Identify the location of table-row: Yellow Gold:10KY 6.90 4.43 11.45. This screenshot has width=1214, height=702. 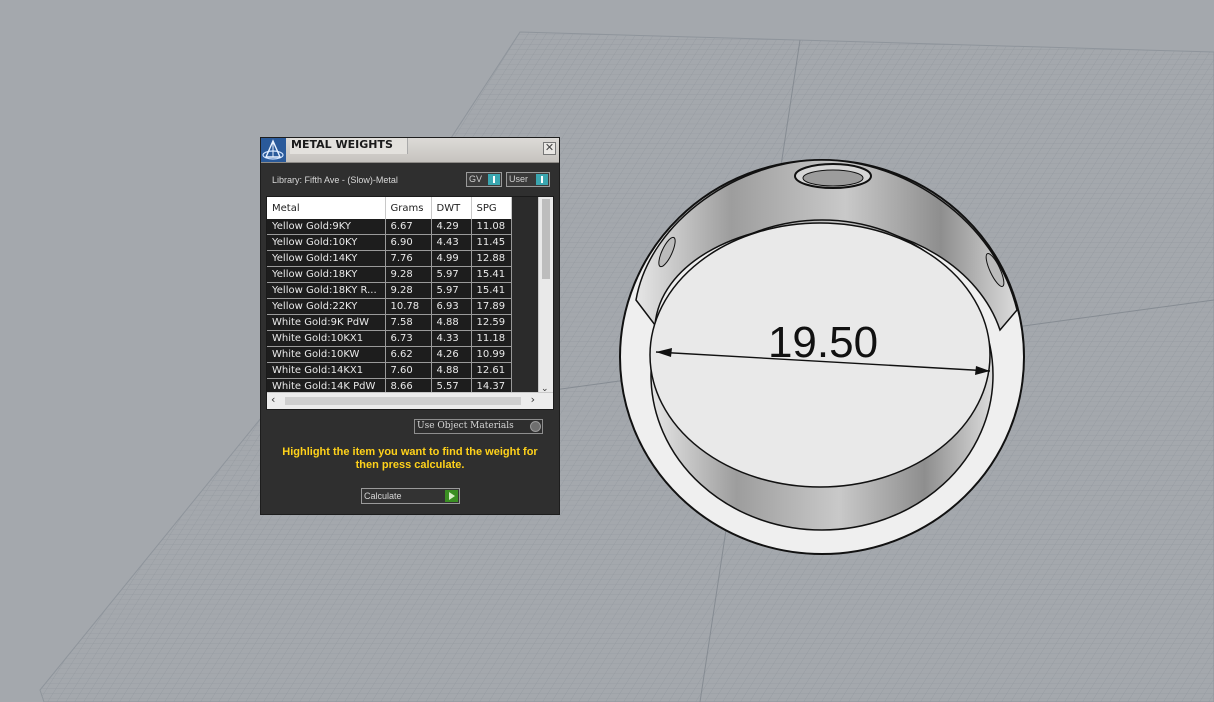
(389, 242).